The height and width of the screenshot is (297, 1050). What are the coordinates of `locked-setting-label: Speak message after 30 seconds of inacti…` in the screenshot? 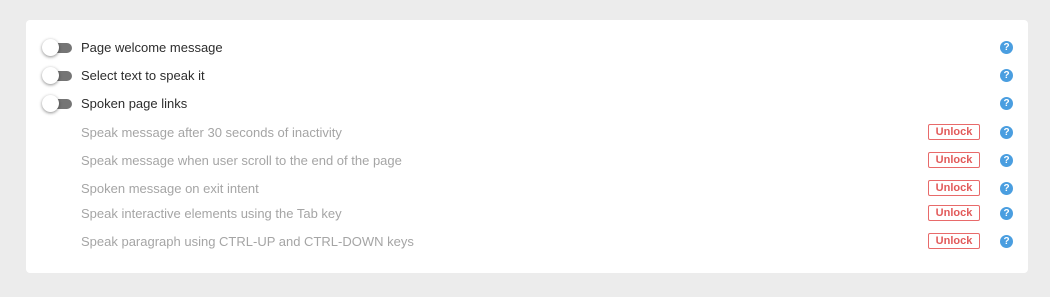 It's located at (211, 132).